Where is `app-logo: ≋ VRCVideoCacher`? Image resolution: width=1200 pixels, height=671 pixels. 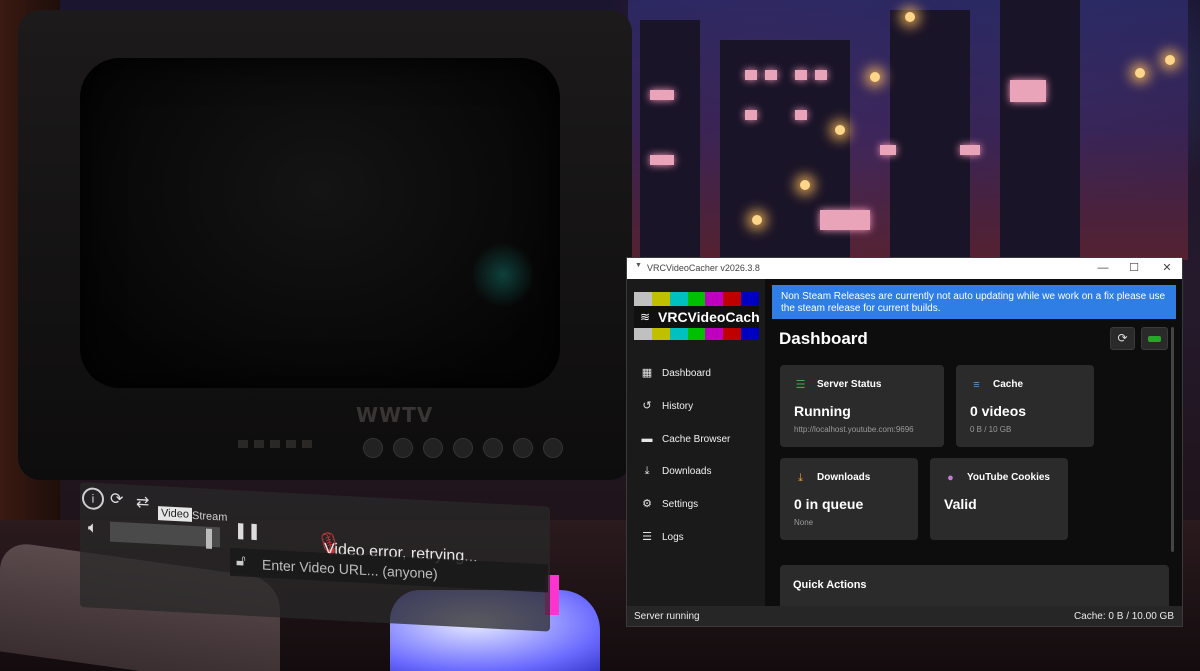
app-logo: ≋ VRCVideoCacher is located at coordinates (696, 316).